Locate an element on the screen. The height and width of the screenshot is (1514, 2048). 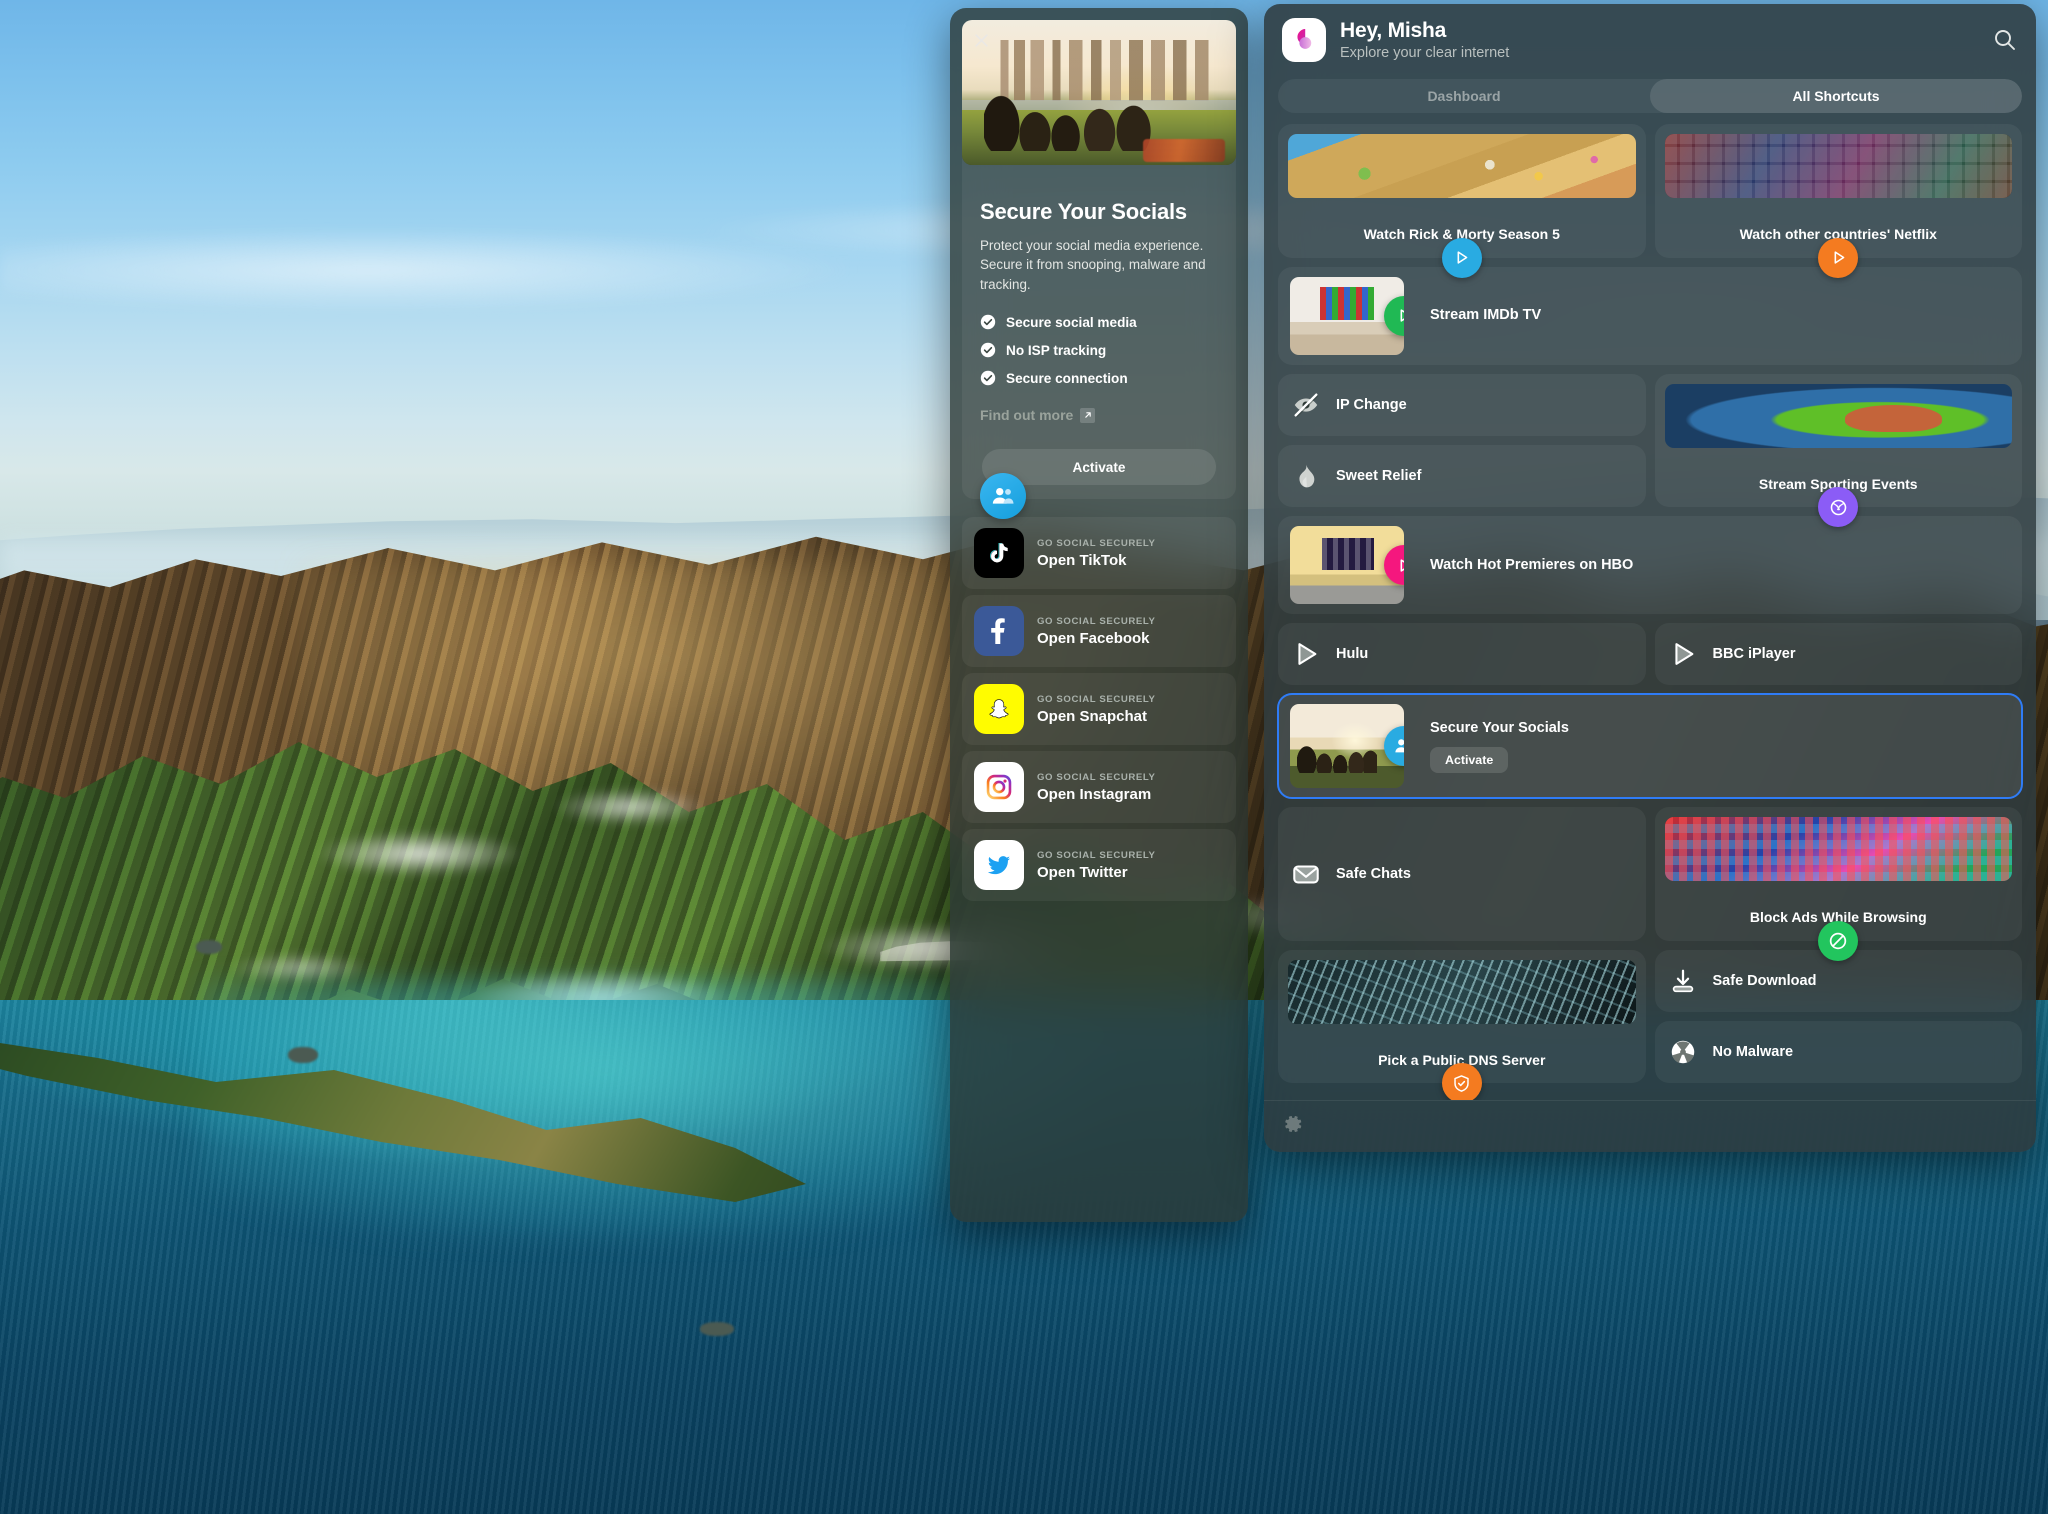
shortcut-label: Watch Hot Premieres on HBO is located at coordinates (1532, 564).